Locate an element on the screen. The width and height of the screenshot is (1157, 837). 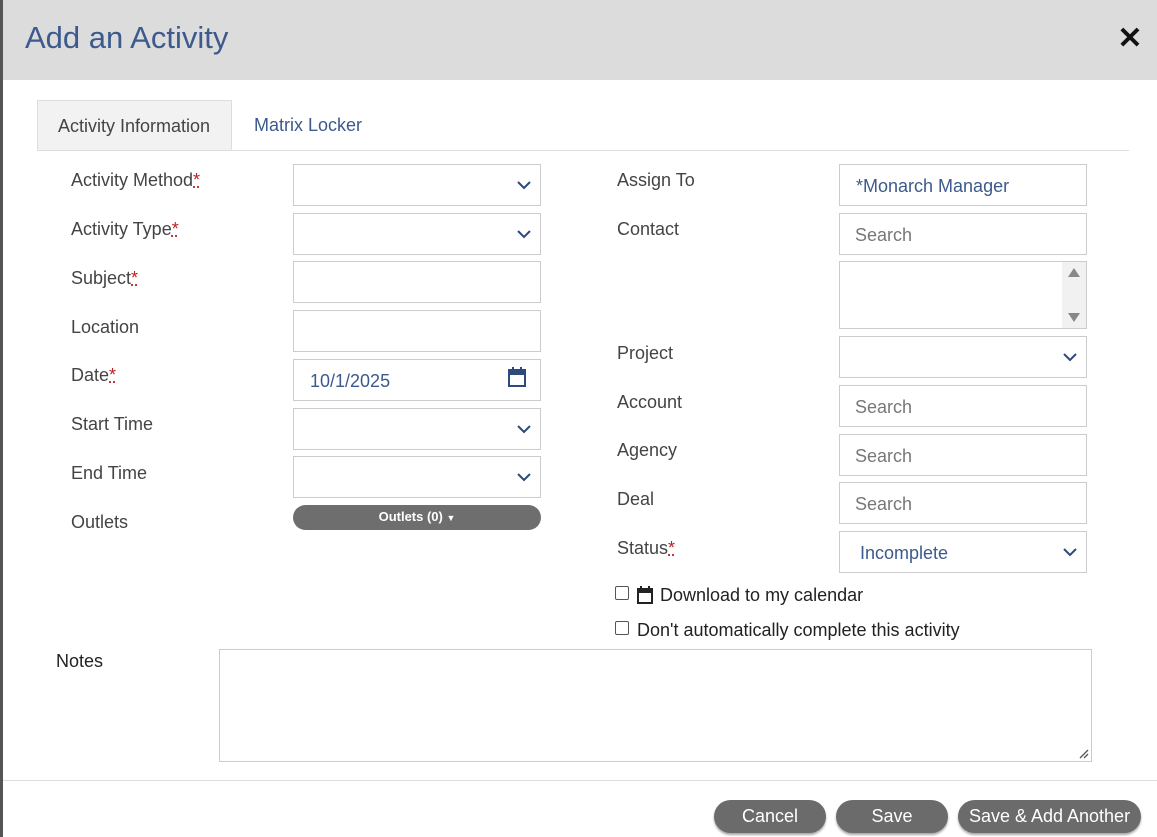
cancel-button: Cancel is located at coordinates (770, 816).